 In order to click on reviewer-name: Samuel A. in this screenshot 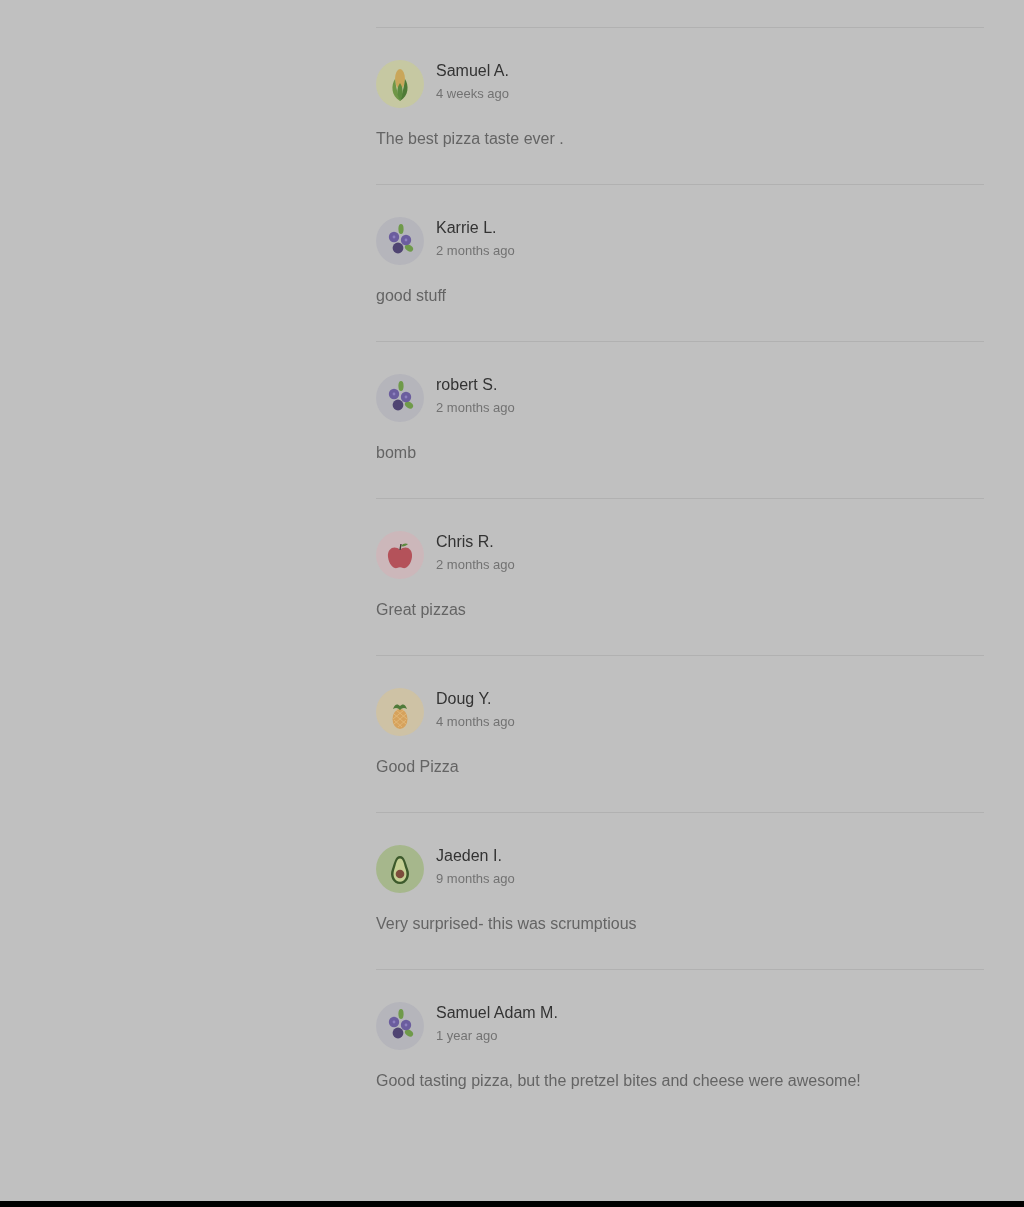, I will do `click(472, 71)`.